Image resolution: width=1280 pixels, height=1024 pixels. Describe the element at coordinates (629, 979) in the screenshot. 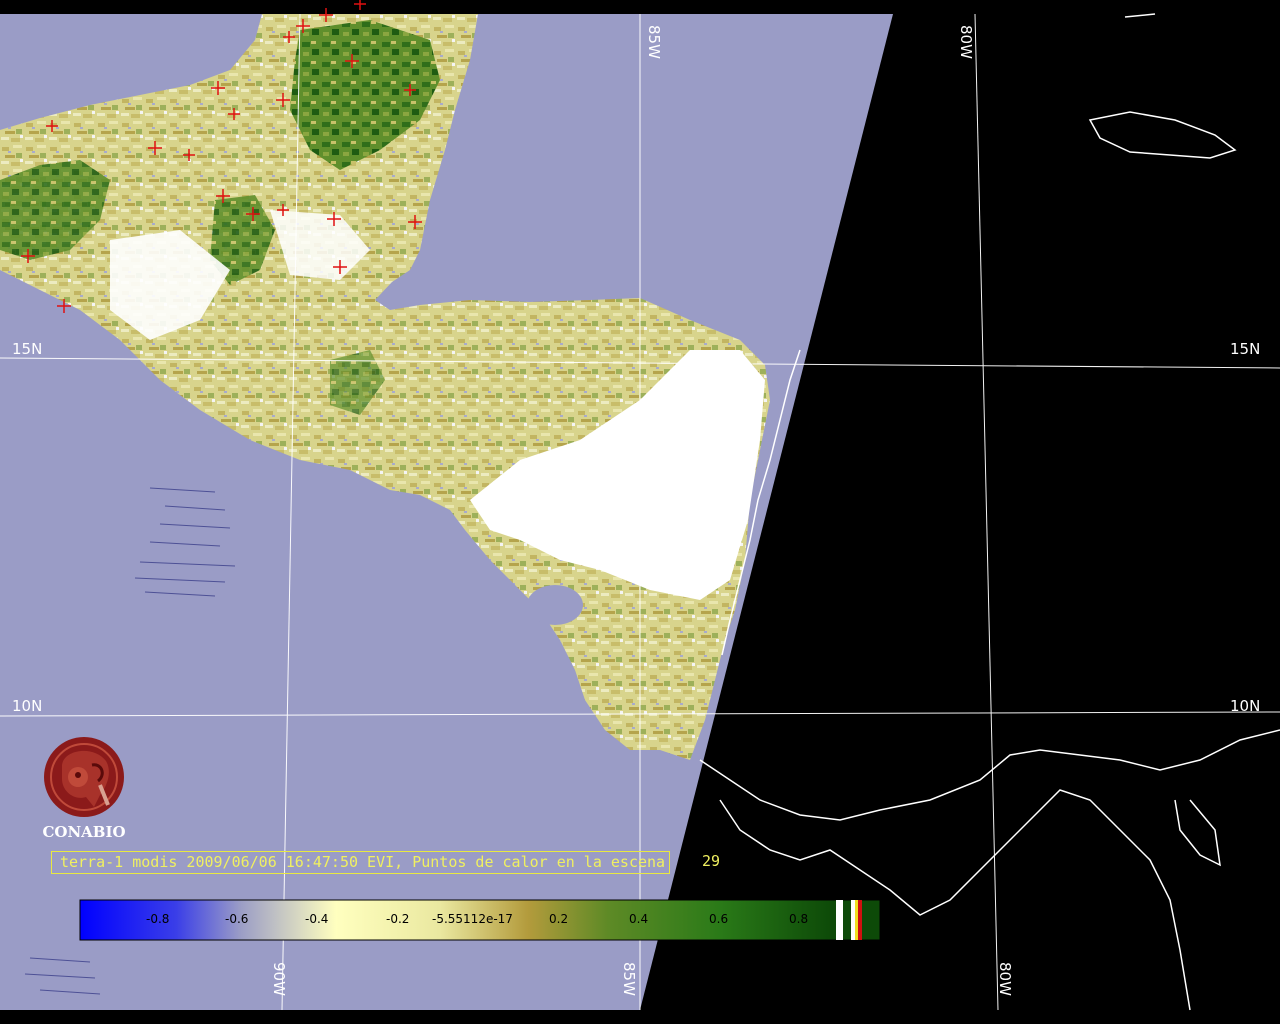

I see `lon-label-85w-bottom: 85W` at that location.